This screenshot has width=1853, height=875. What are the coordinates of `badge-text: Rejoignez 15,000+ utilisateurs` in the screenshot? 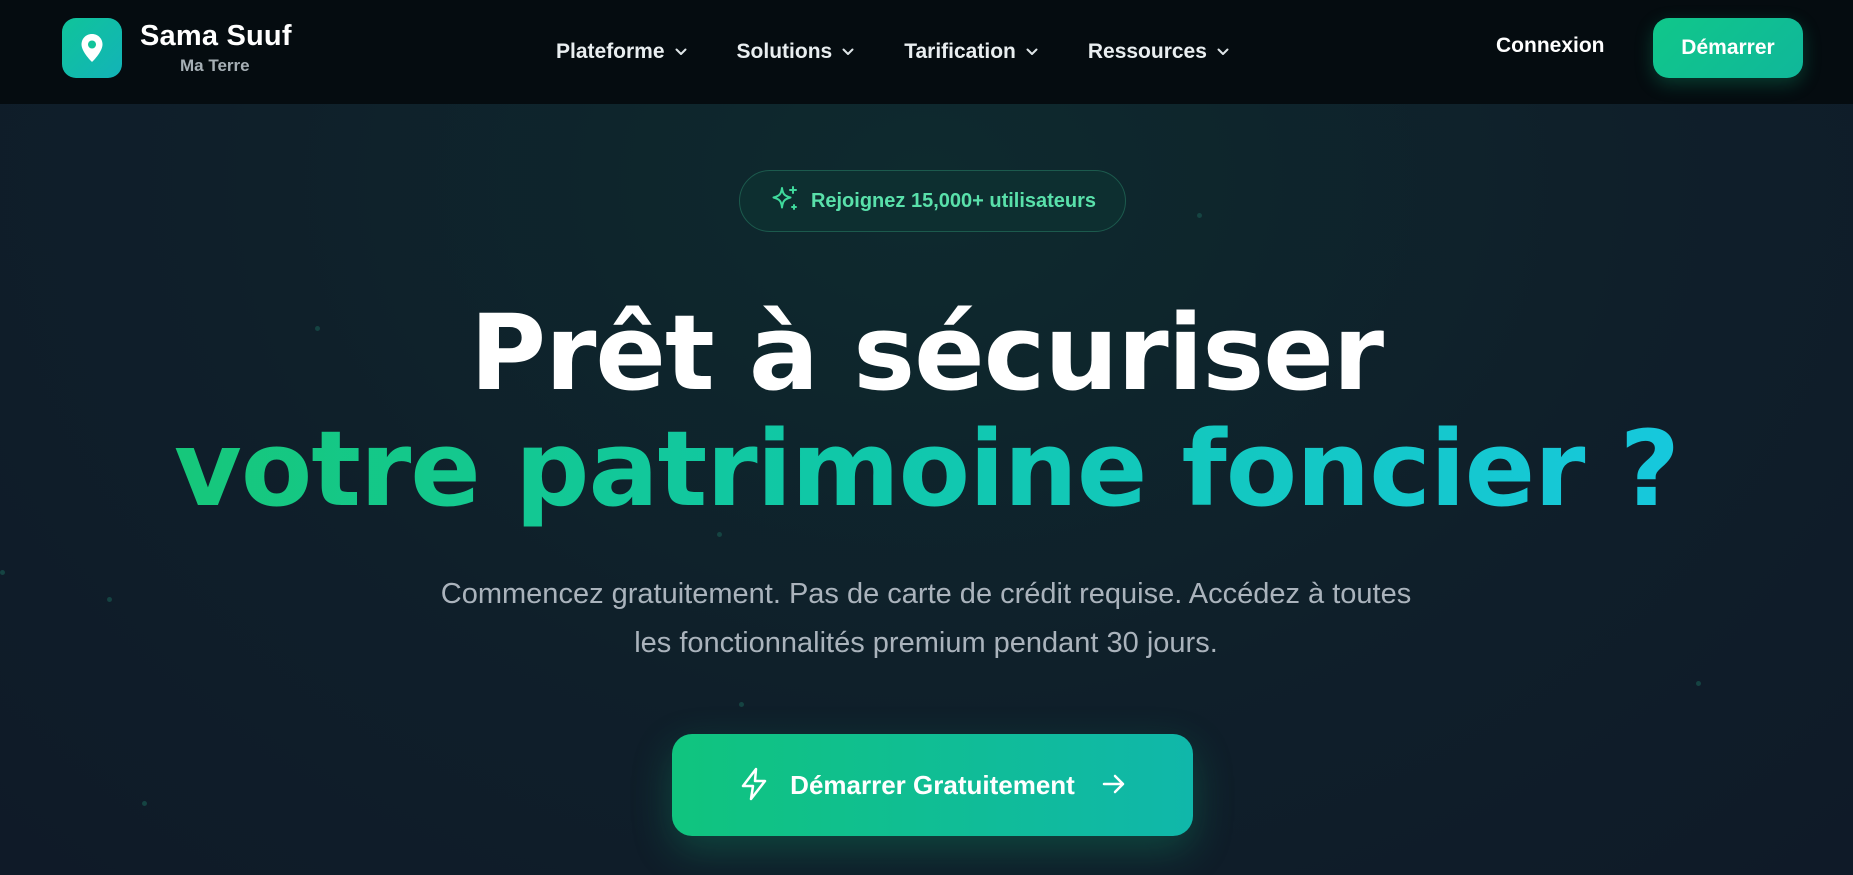 It's located at (953, 200).